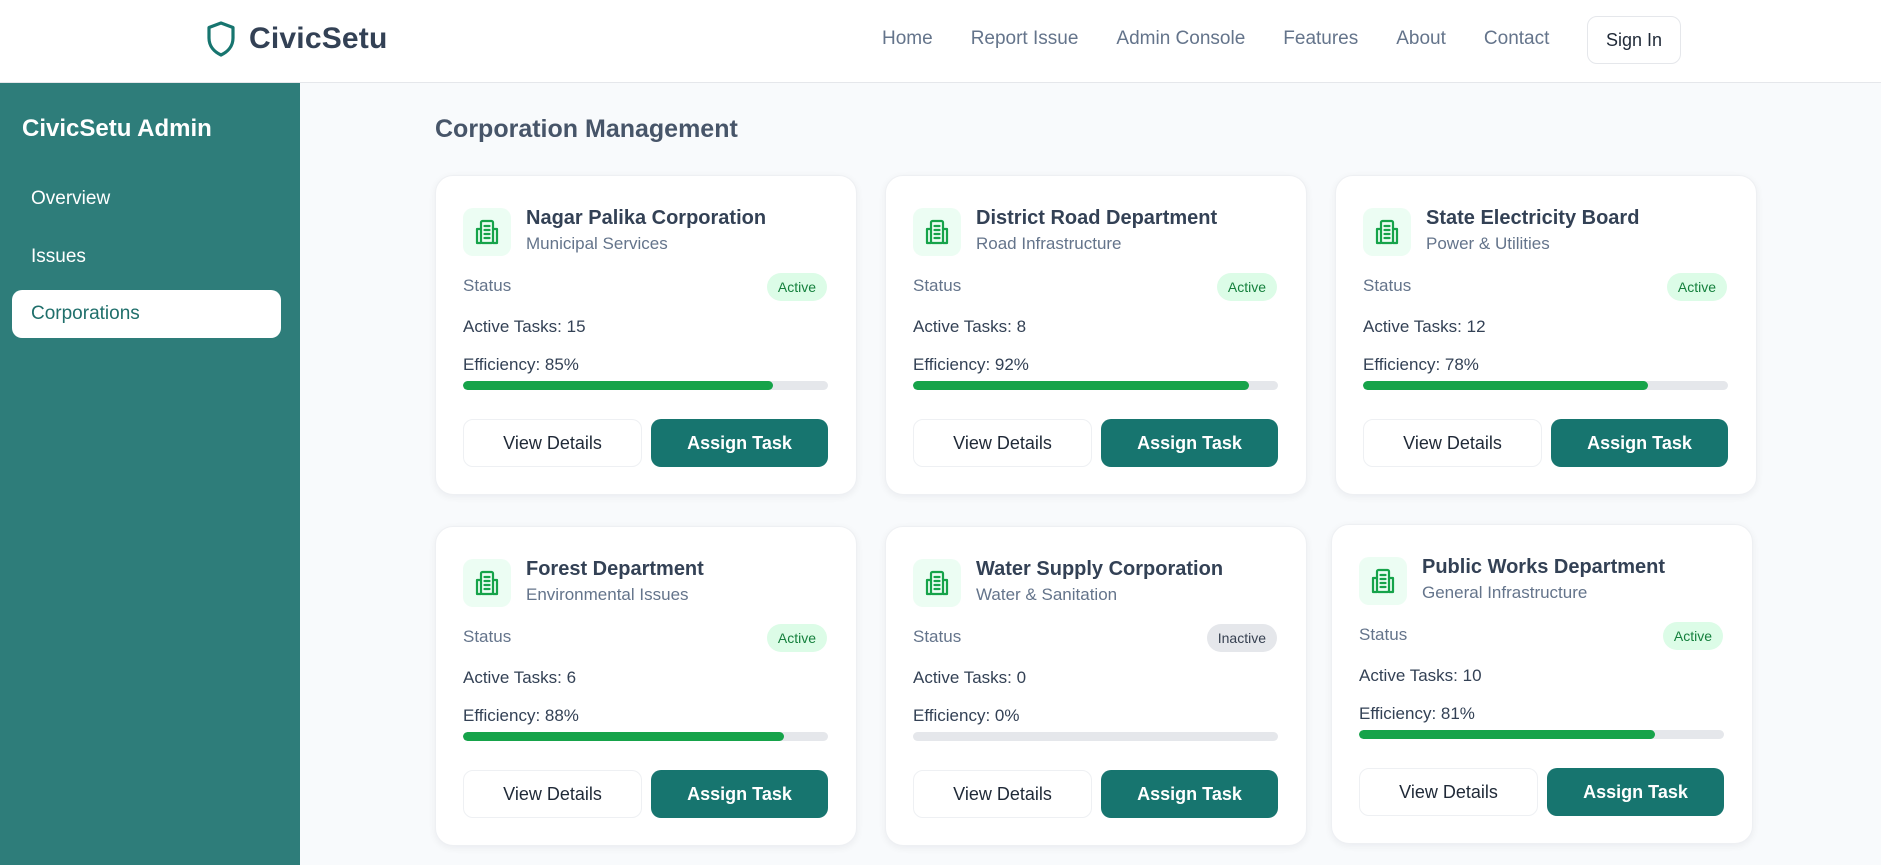 The height and width of the screenshot is (865, 1881). What do you see at coordinates (1505, 592) in the screenshot?
I see `corporation-type: General Infrastructure` at bounding box center [1505, 592].